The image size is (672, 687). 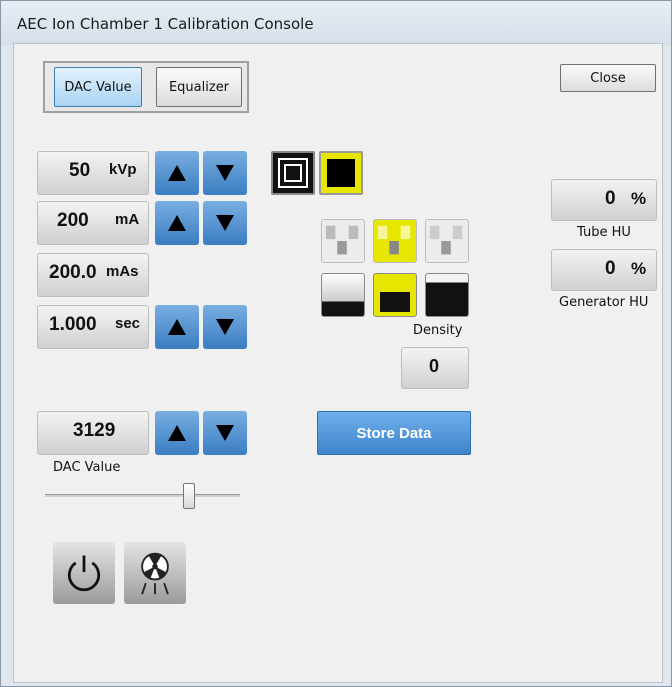 I want to click on chamber-select-right, so click(x=447, y=241).